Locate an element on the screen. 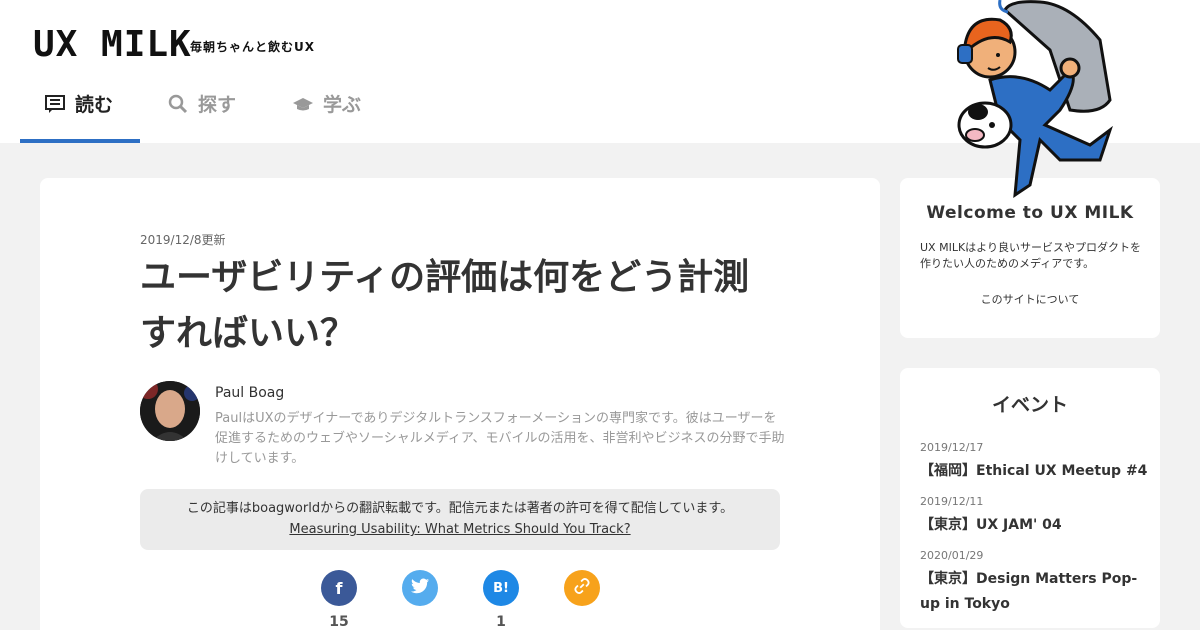 The height and width of the screenshot is (630, 1200). link-icon is located at coordinates (582, 588).